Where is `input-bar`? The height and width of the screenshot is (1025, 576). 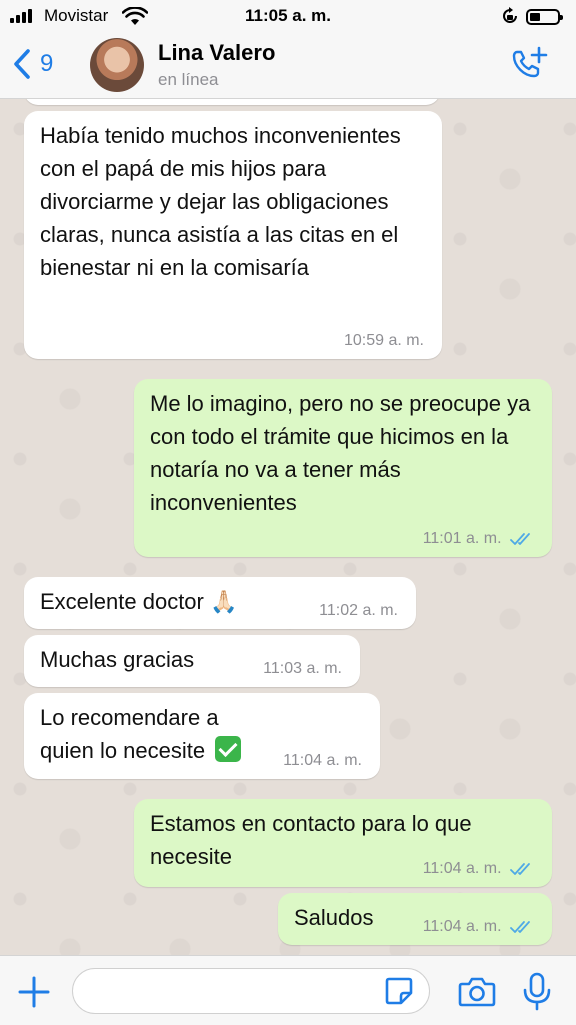 input-bar is located at coordinates (288, 990).